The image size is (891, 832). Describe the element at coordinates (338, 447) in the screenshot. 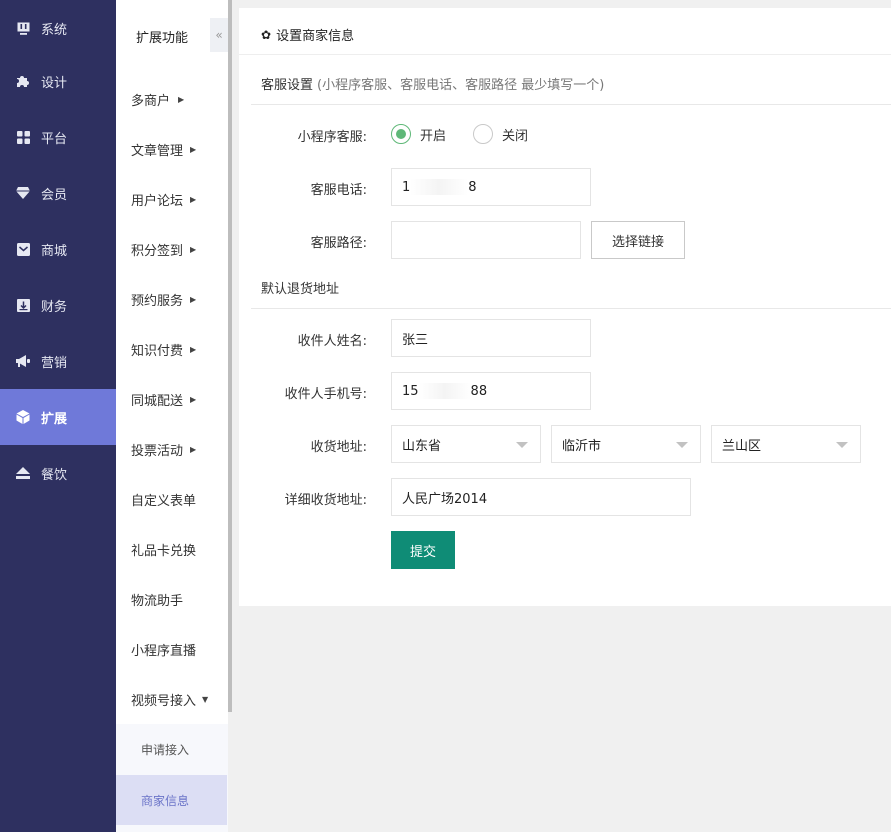

I see `address-label: 收货地址:` at that location.